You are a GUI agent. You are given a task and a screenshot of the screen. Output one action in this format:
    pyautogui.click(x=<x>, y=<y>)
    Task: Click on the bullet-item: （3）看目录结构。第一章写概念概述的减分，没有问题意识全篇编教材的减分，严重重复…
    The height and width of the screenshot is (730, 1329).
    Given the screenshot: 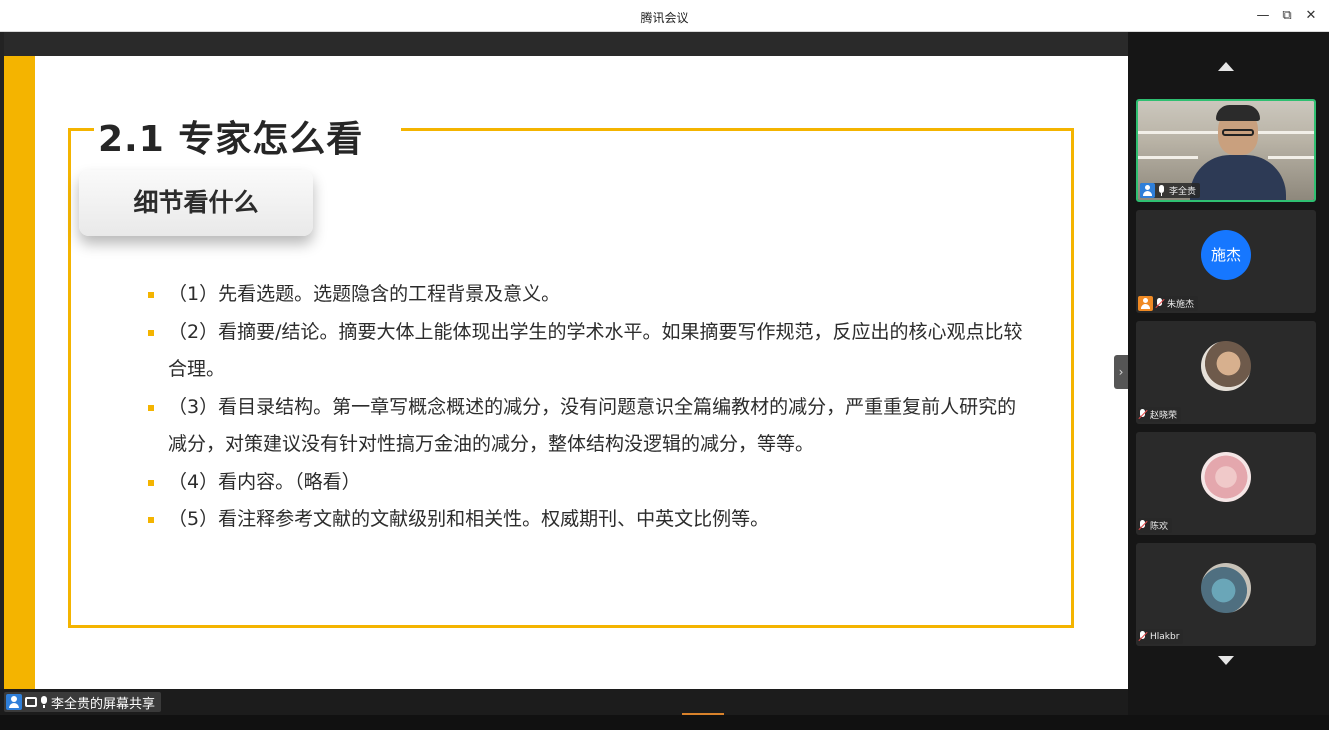 What is the action you would take?
    pyautogui.click(x=584, y=426)
    